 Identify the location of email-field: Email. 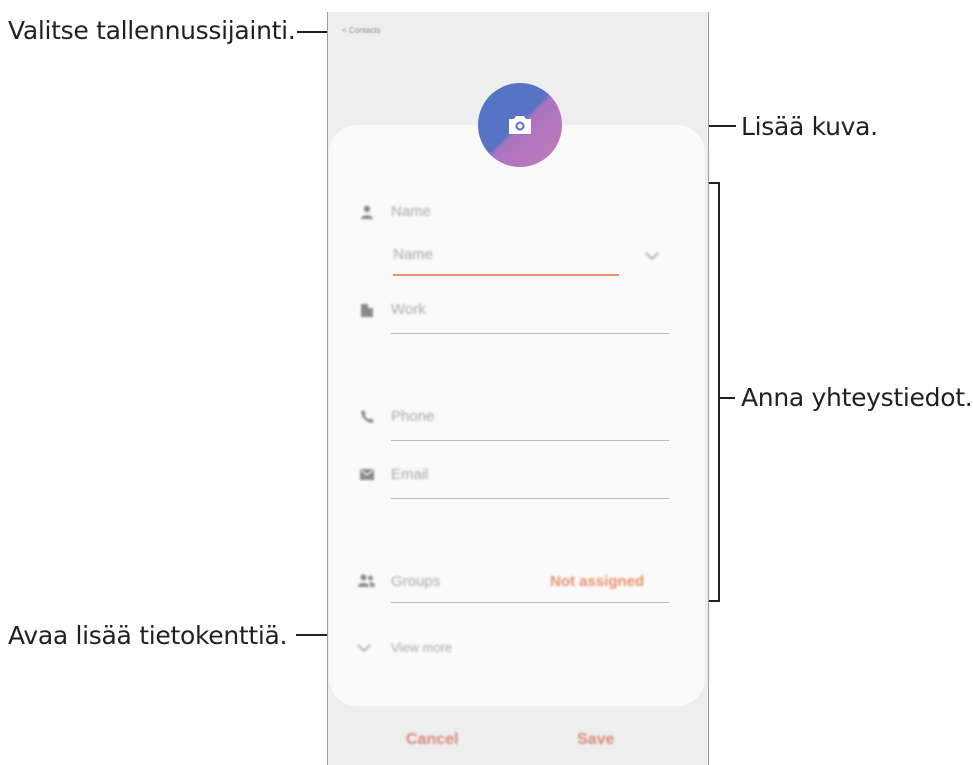
(410, 474).